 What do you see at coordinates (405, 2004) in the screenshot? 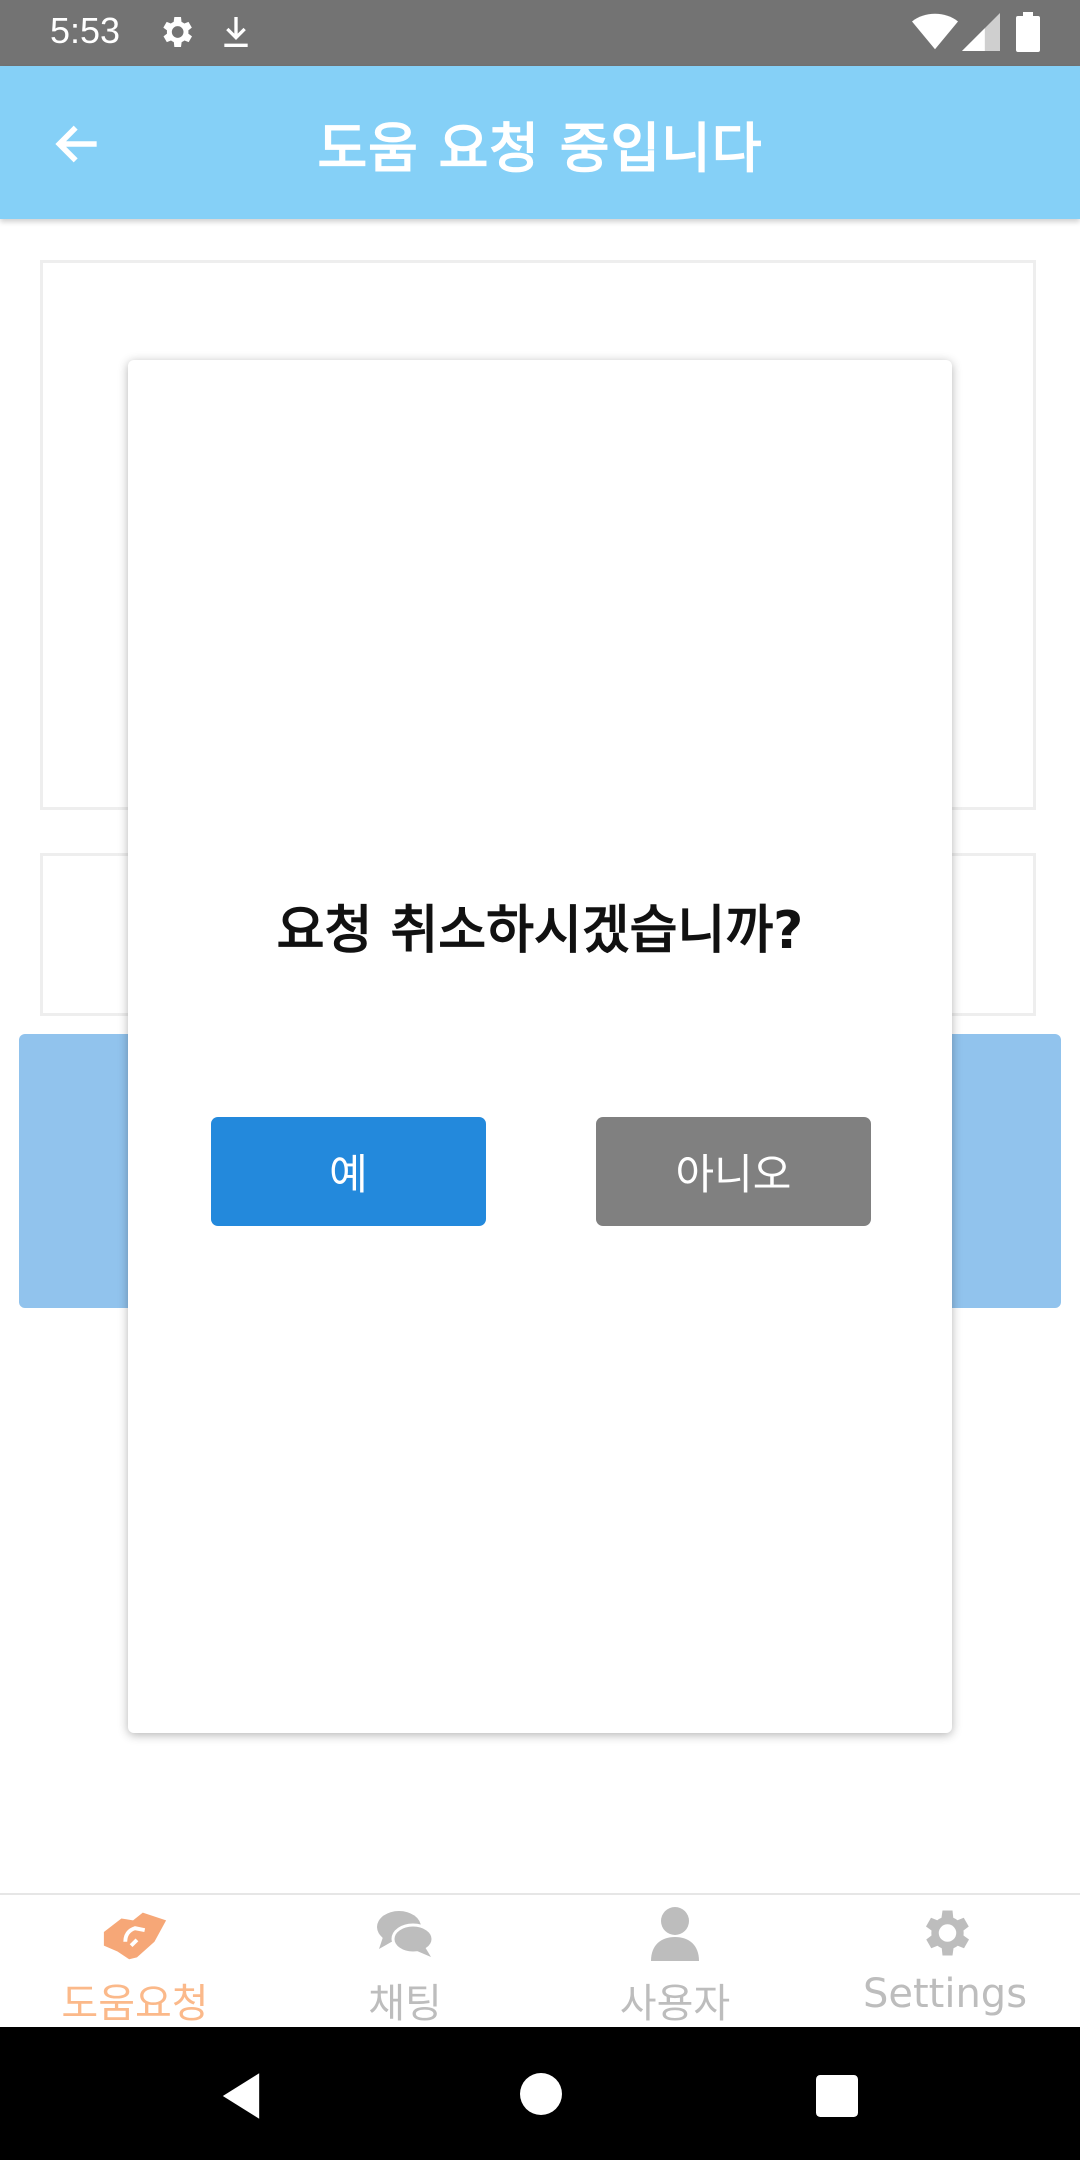
I see `tab-chat-label: 채팅` at bounding box center [405, 2004].